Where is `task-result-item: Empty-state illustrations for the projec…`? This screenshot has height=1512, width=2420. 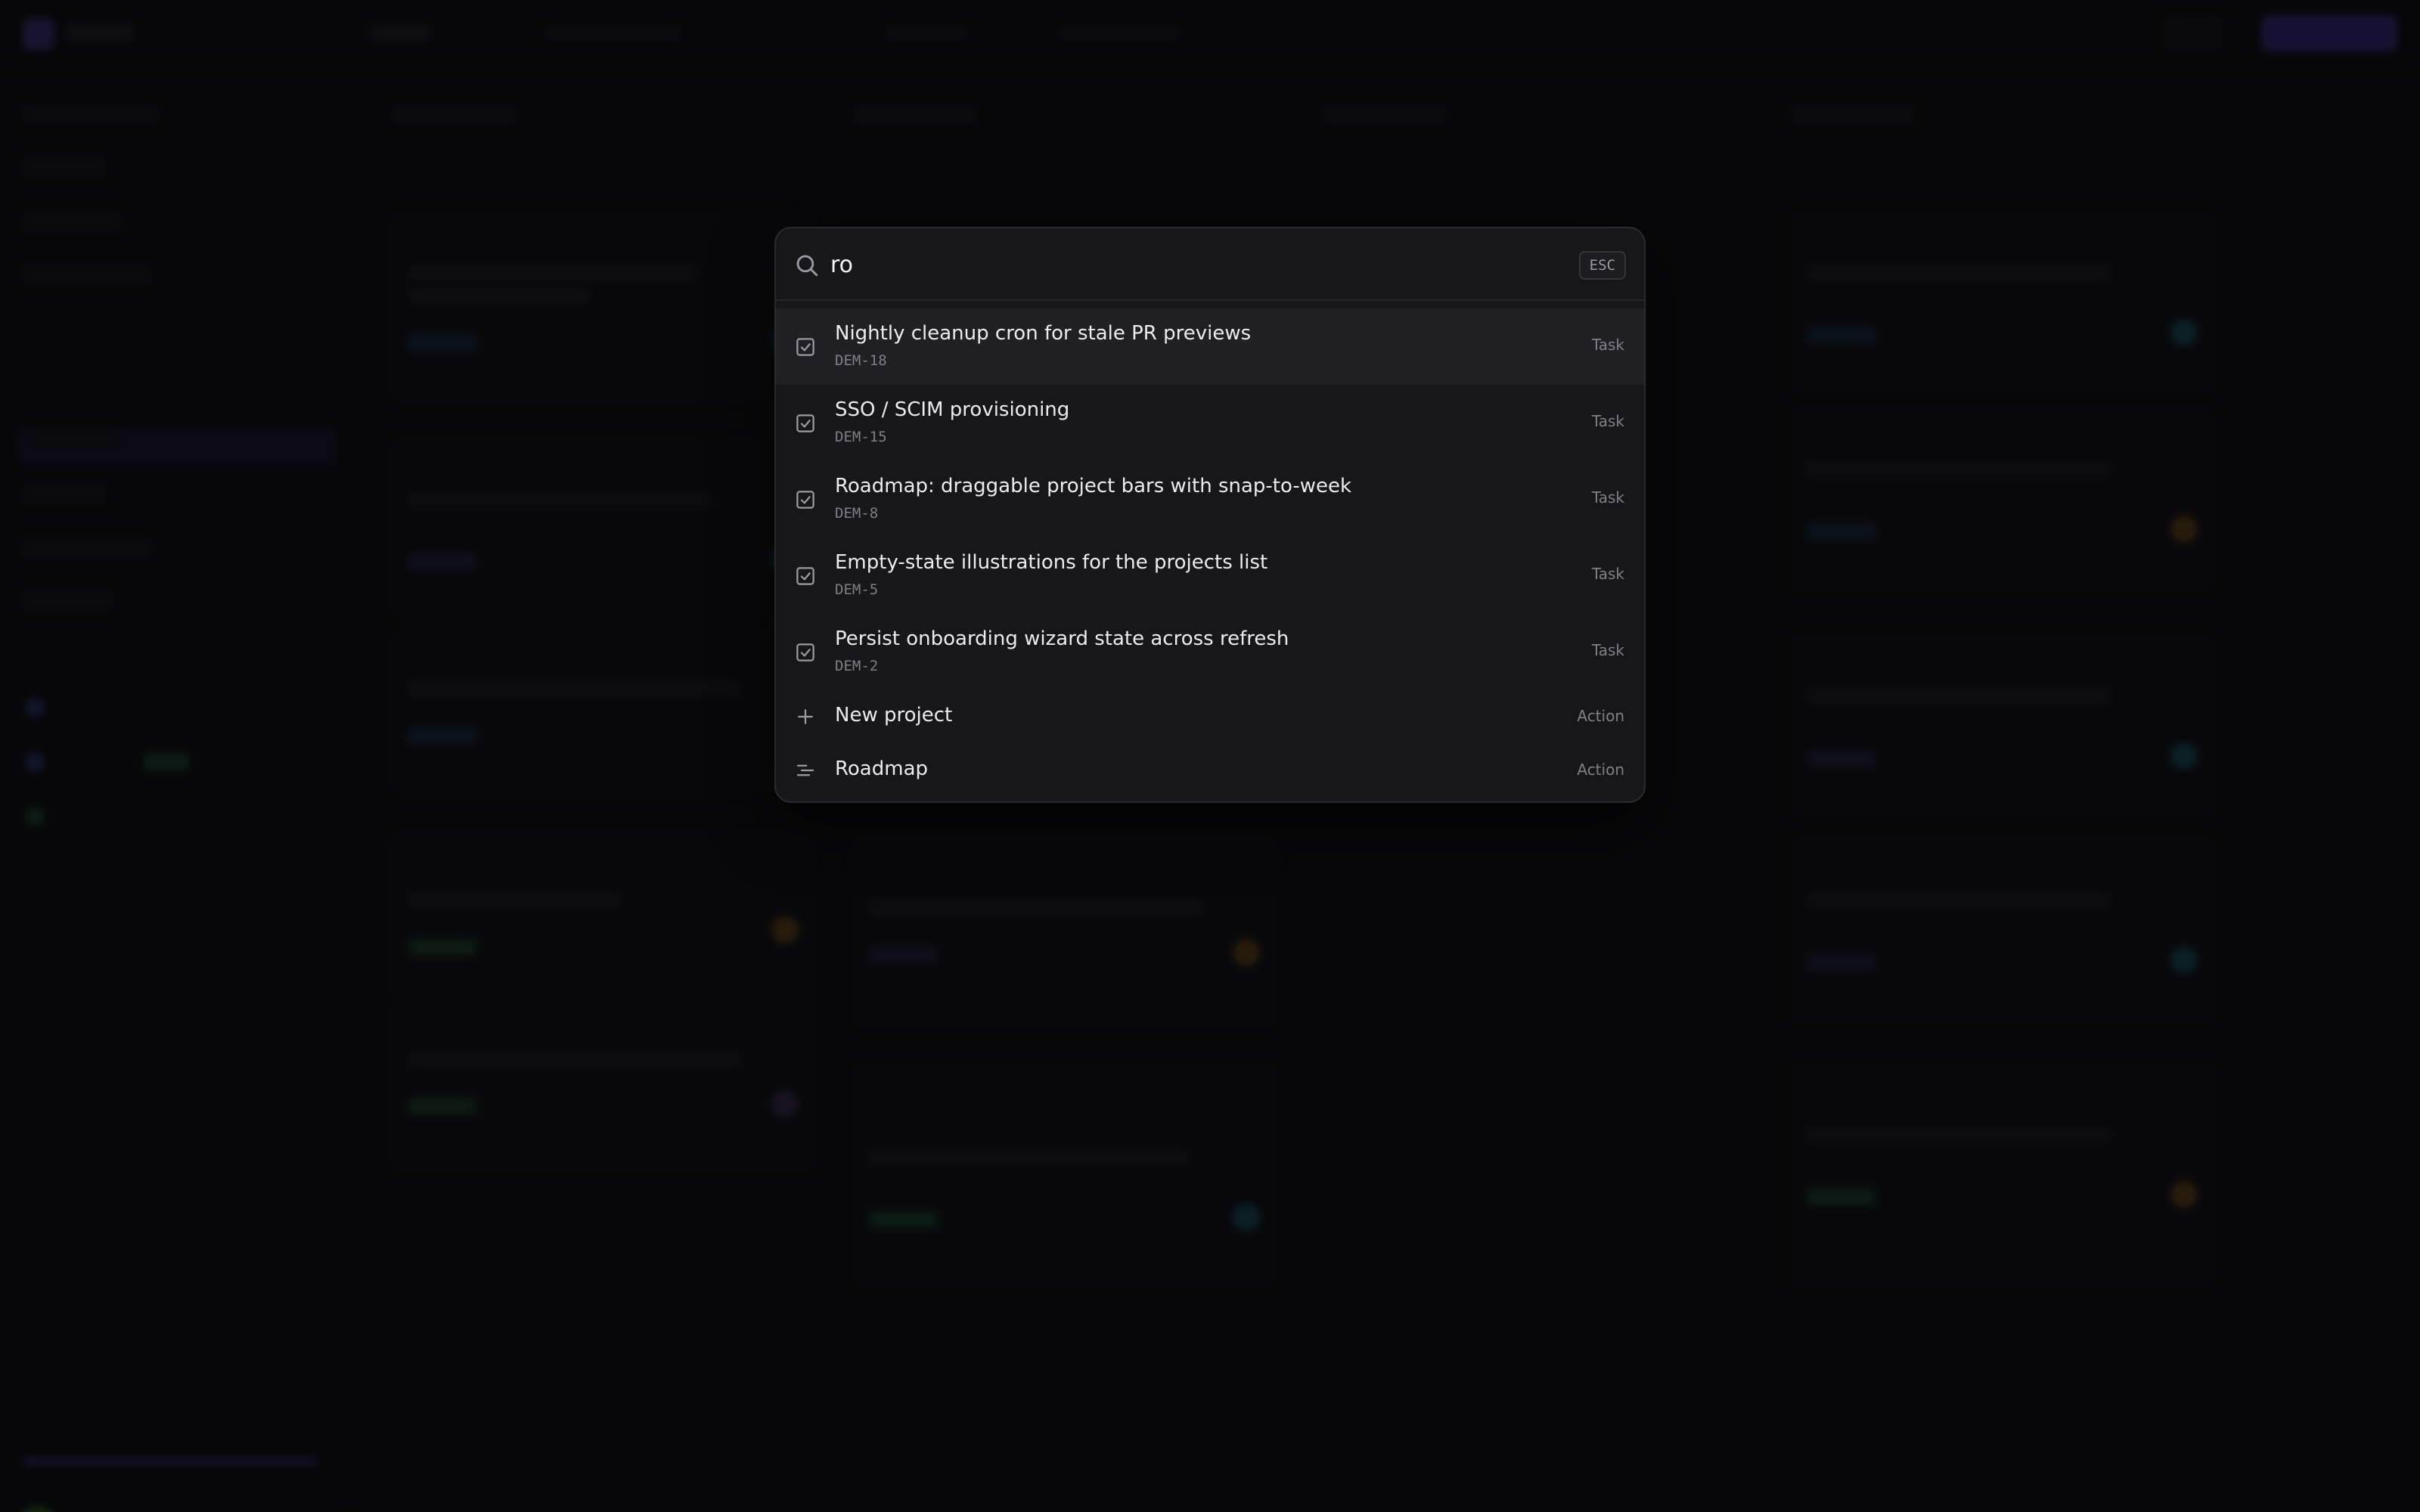
task-result-item: Empty-state illustrations for the projec… is located at coordinates (1210, 576).